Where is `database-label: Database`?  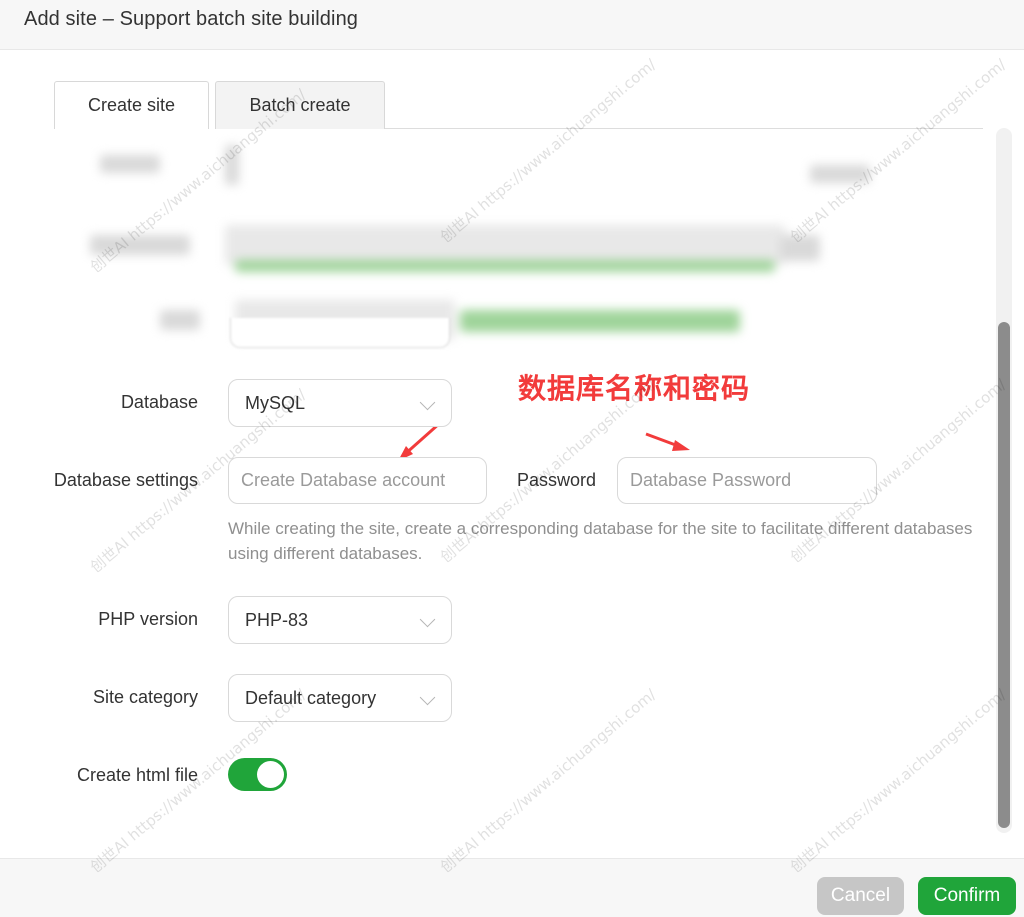 database-label: Database is located at coordinates (159, 402).